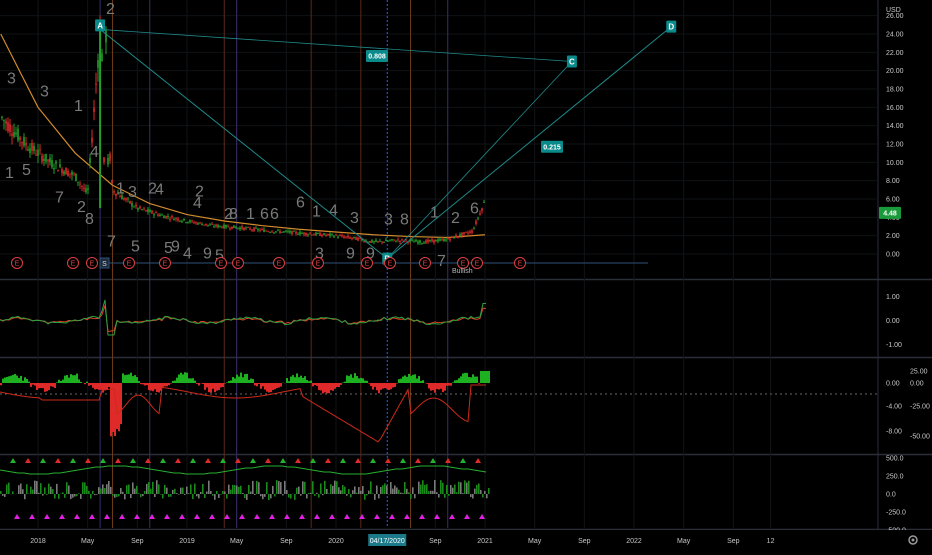 The width and height of the screenshot is (932, 555). I want to click on last-price-label: 4.48, so click(890, 213).